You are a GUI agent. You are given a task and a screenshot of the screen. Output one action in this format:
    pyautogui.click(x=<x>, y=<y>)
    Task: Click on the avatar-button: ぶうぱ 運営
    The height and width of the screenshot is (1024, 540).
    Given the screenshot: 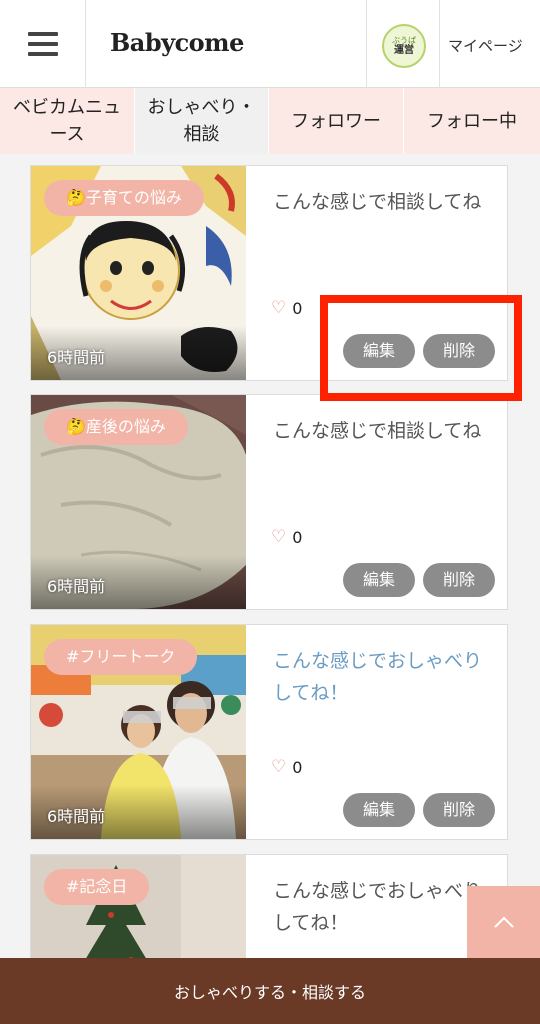 What is the action you would take?
    pyautogui.click(x=403, y=44)
    